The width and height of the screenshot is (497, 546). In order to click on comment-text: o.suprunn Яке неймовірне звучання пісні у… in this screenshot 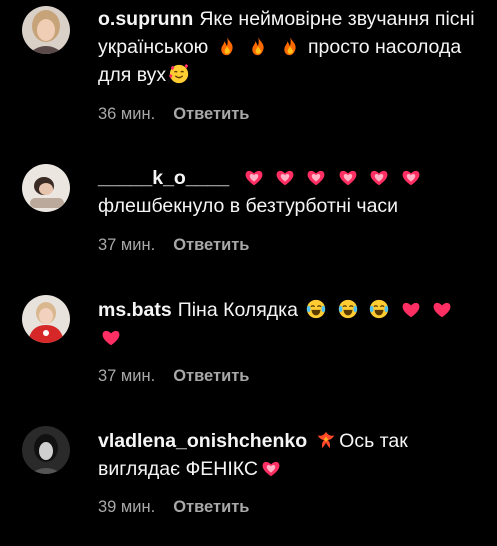, I will do `click(290, 47)`.